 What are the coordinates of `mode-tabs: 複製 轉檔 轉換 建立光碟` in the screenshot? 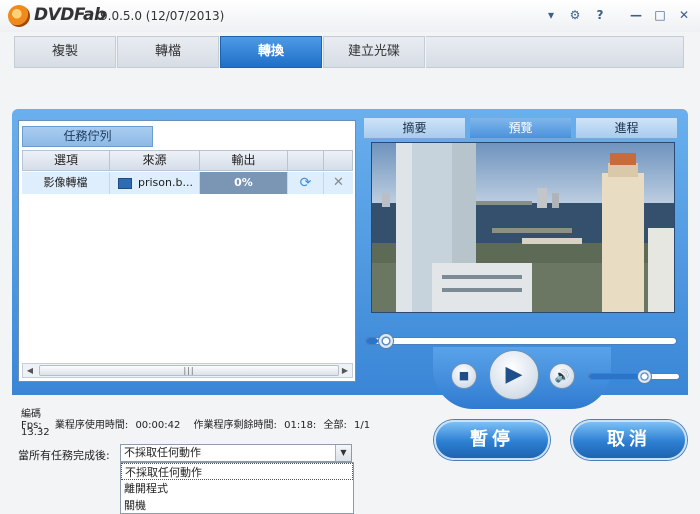 It's located at (349, 52).